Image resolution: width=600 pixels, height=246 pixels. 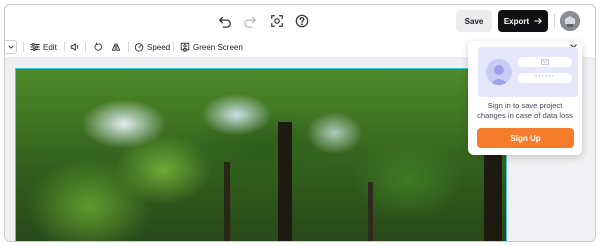 I want to click on arrow-right-icon, so click(x=538, y=21).